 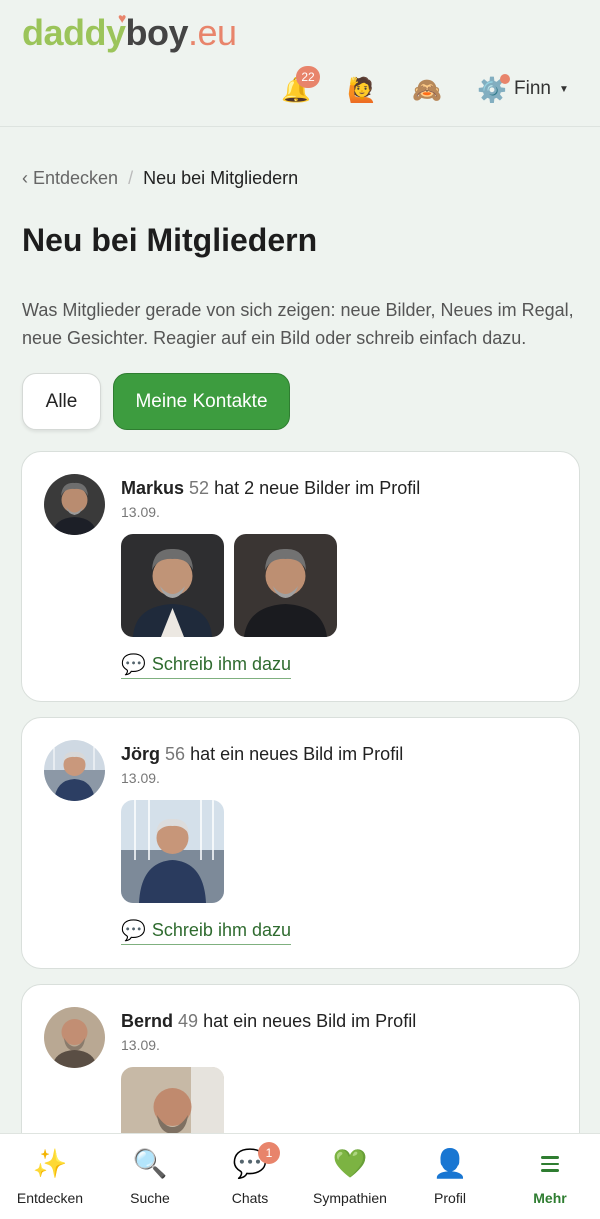 What do you see at coordinates (532, 88) in the screenshot?
I see `user-name: Finn` at bounding box center [532, 88].